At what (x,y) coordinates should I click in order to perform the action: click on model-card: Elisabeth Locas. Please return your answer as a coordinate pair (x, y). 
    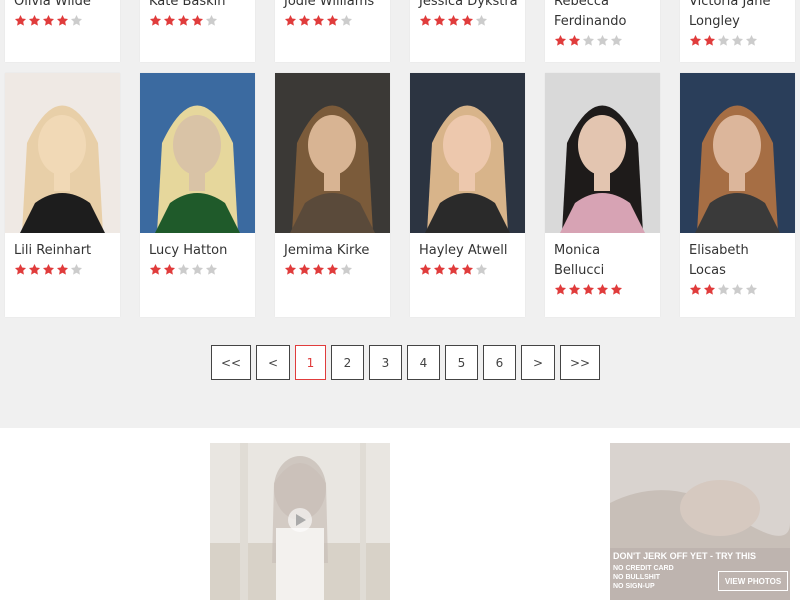
    Looking at the image, I should click on (737, 195).